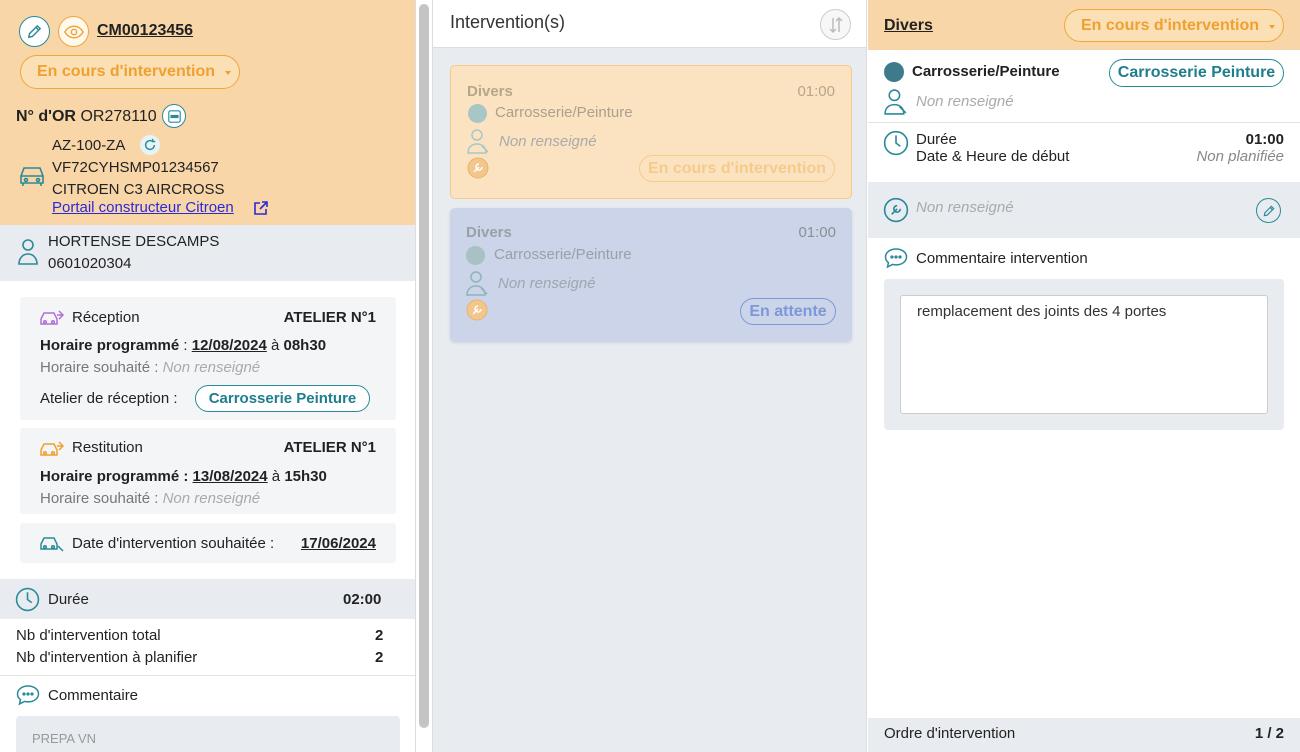 This screenshot has width=1300, height=752. What do you see at coordinates (305, 345) in the screenshot?
I see `reception-prog-time: 08h30` at bounding box center [305, 345].